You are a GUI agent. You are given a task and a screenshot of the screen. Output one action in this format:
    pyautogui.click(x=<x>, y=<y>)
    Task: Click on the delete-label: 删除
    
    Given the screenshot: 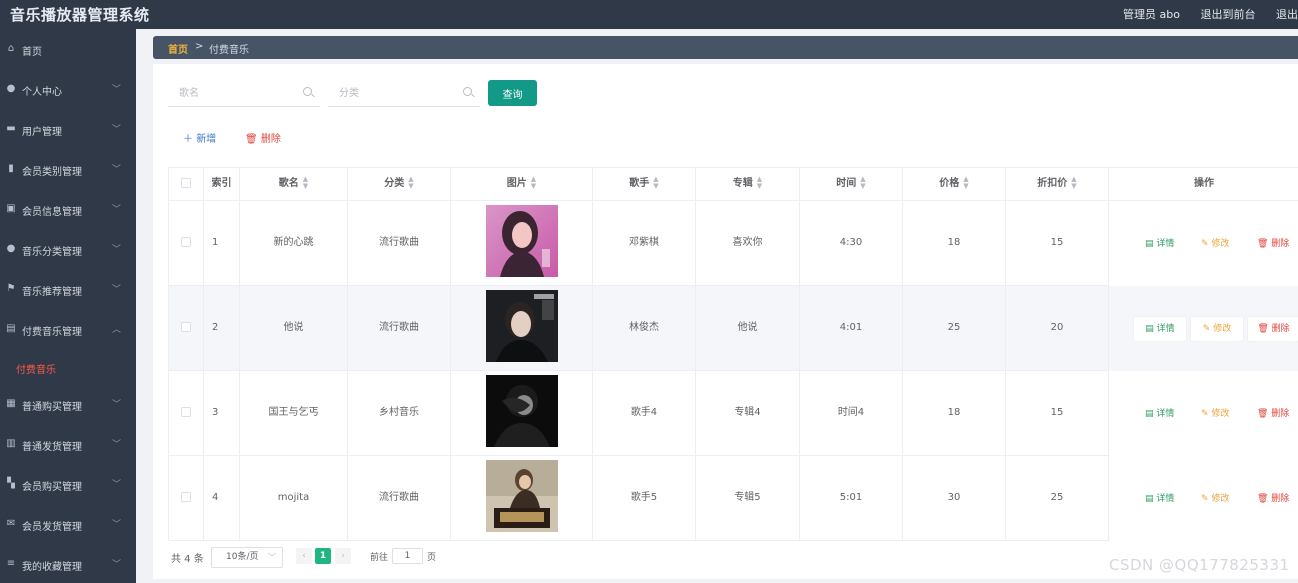 What is the action you would take?
    pyautogui.click(x=1280, y=244)
    